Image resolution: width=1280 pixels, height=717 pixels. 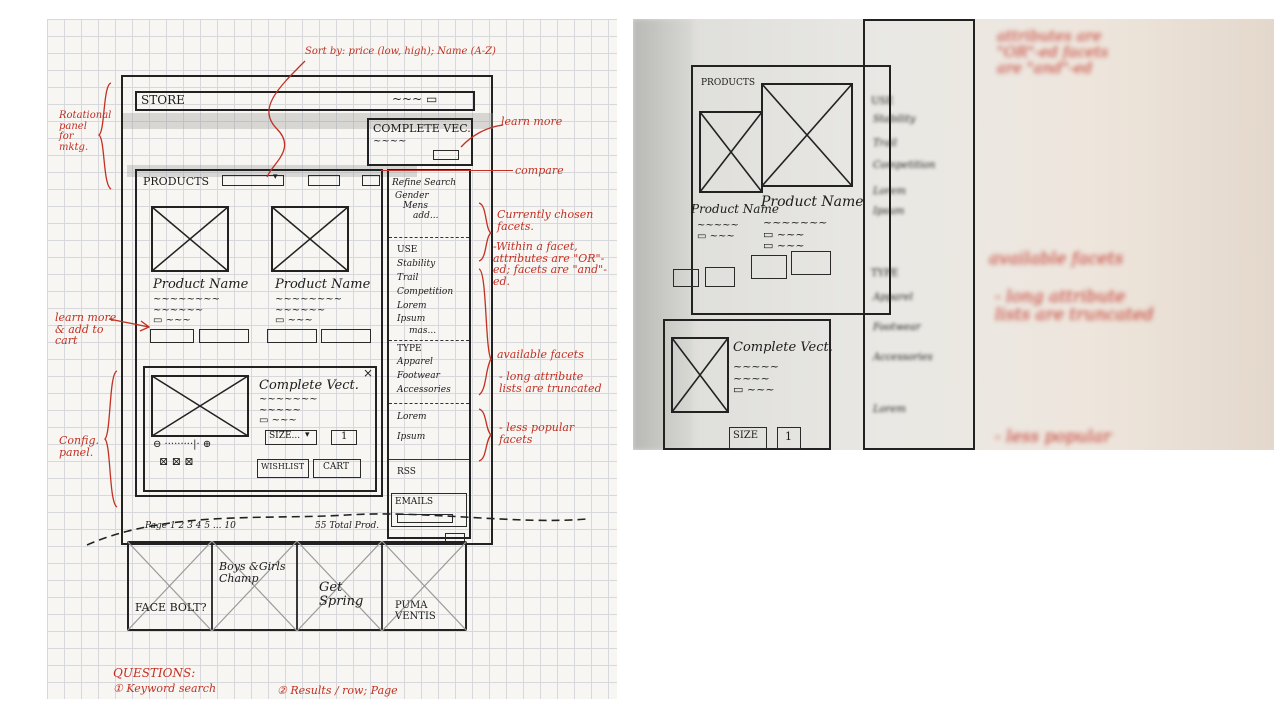 What do you see at coordinates (309, 385) in the screenshot?
I see `config-title: Complete Vect.` at bounding box center [309, 385].